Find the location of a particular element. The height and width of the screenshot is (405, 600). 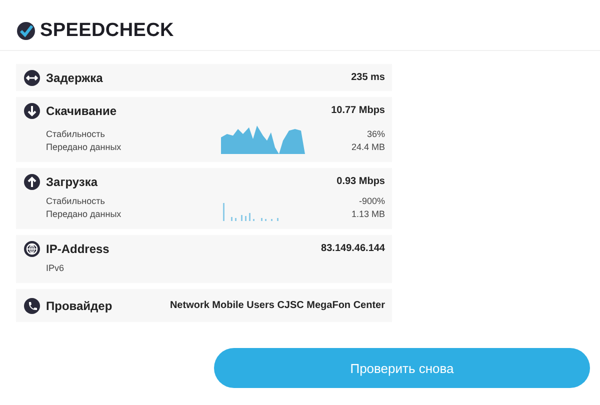

speed-graph is located at coordinates (251, 211).